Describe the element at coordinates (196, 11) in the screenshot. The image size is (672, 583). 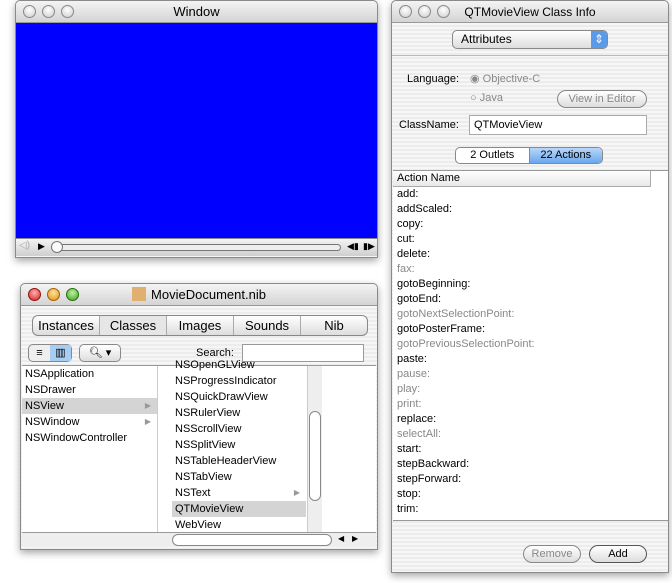
I see `window-title: Window` at that location.